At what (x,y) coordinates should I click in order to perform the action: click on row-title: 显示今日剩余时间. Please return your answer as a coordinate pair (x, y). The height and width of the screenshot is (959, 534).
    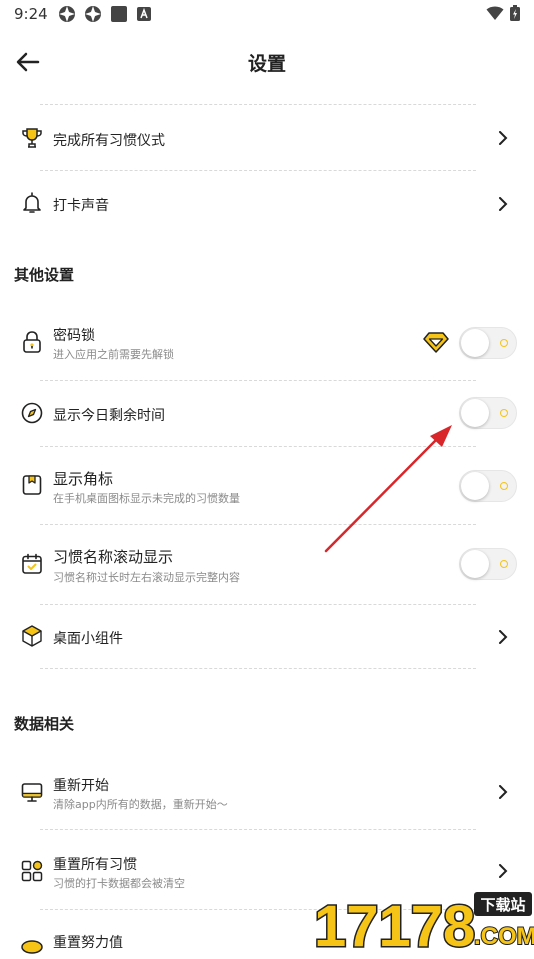
    Looking at the image, I should click on (109, 416).